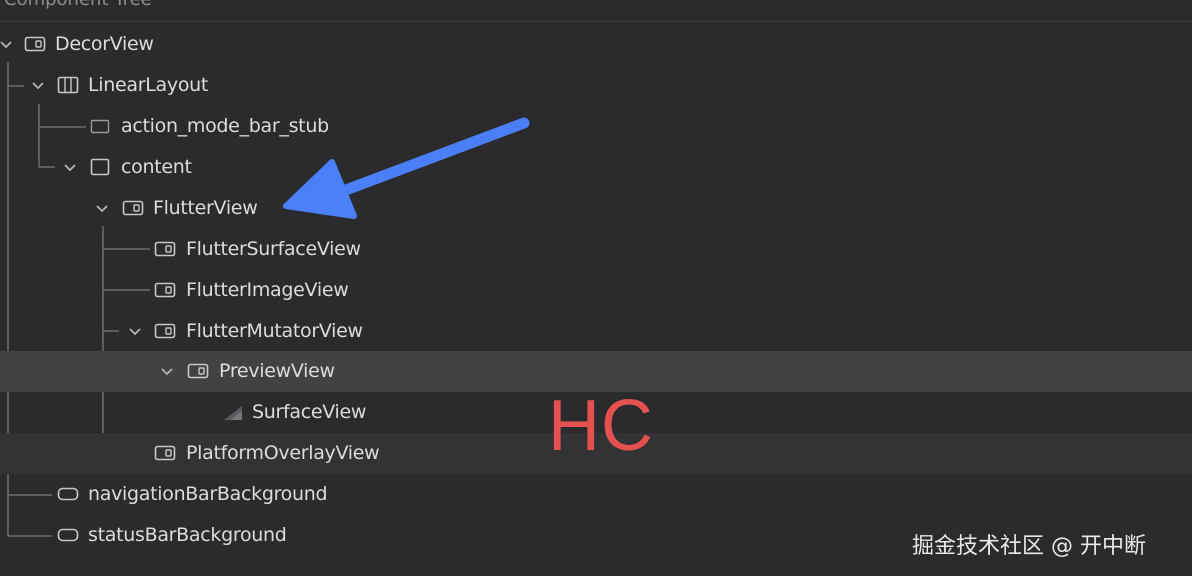  Describe the element at coordinates (187, 535) in the screenshot. I see `tree-node-label: statusBarBackground` at that location.